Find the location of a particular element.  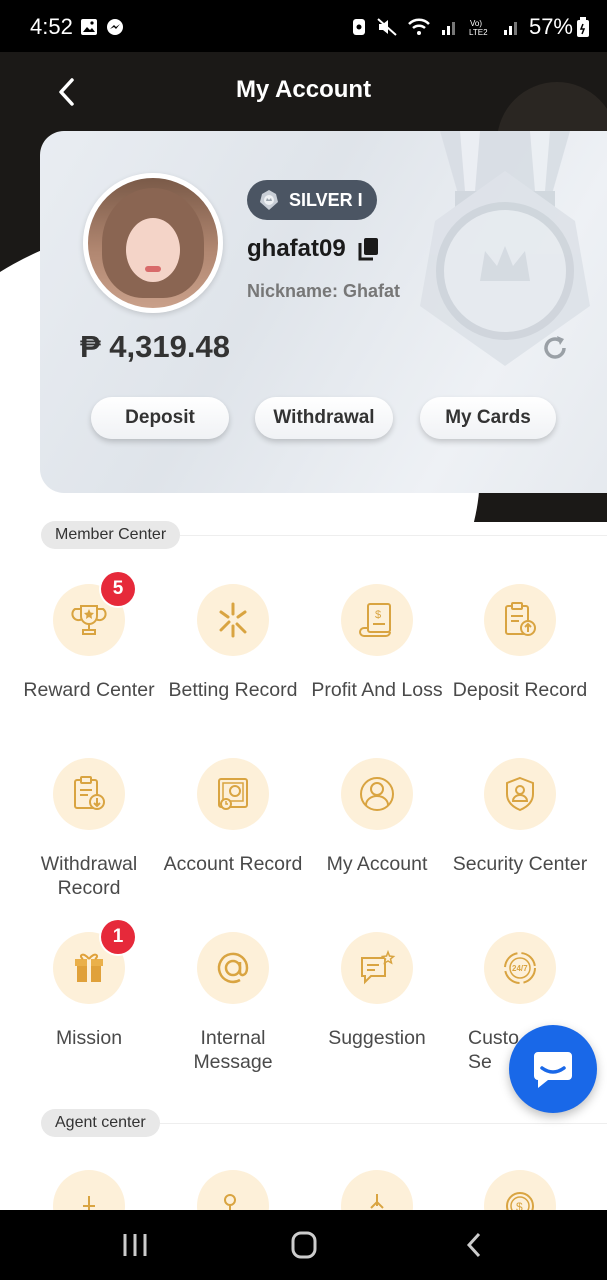

shield-user-icon is located at coordinates (520, 794).